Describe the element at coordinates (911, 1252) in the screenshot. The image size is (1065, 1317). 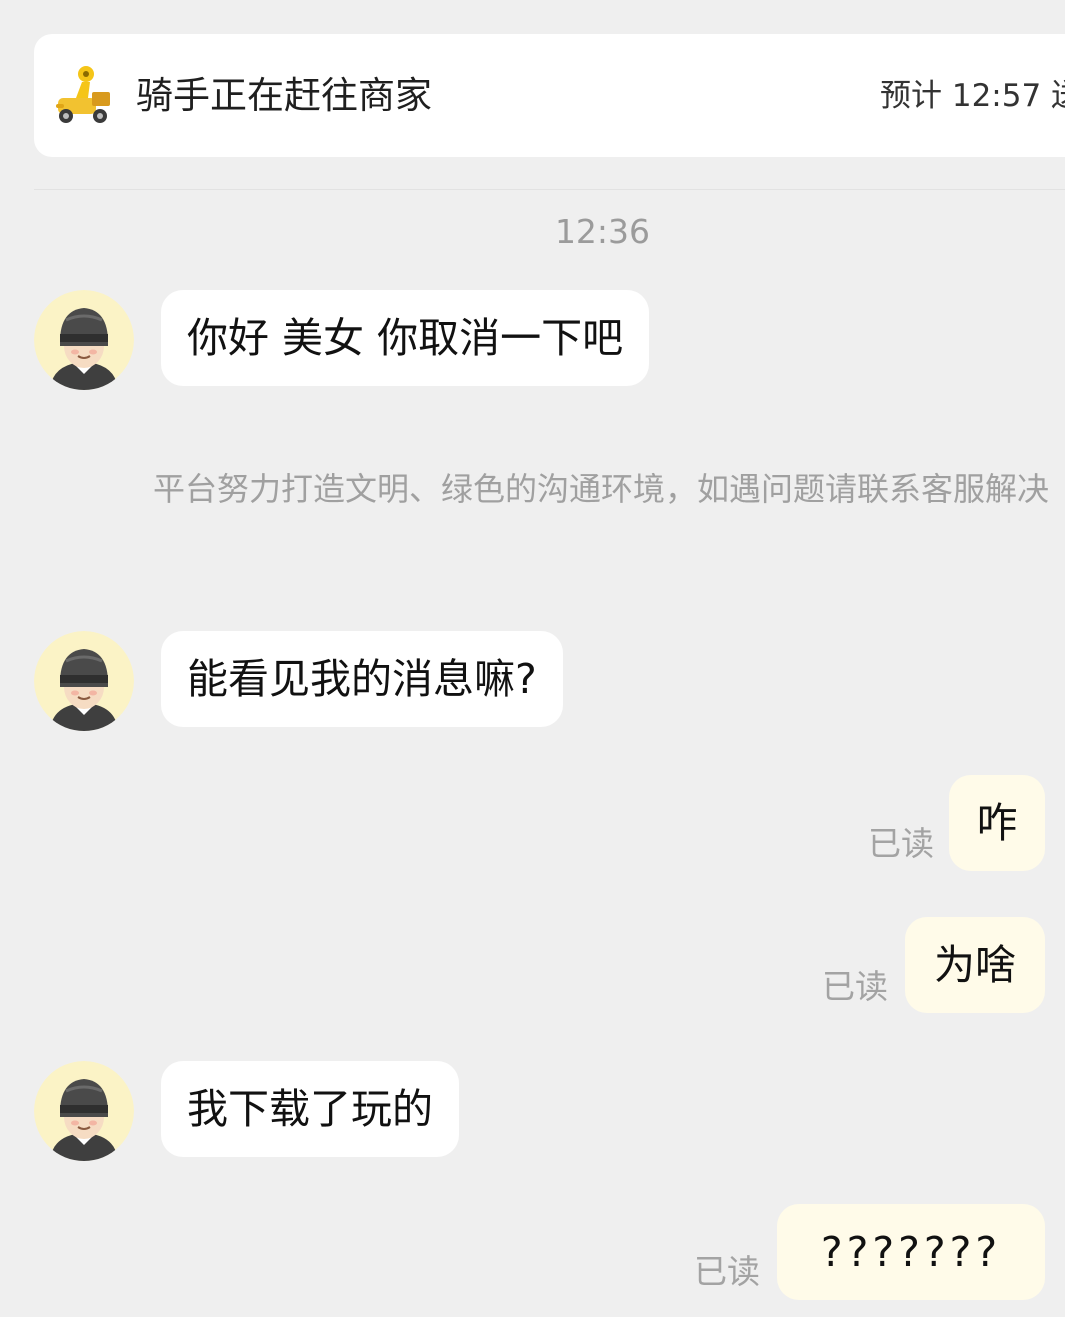
I see `message-bubble: ???????` at that location.